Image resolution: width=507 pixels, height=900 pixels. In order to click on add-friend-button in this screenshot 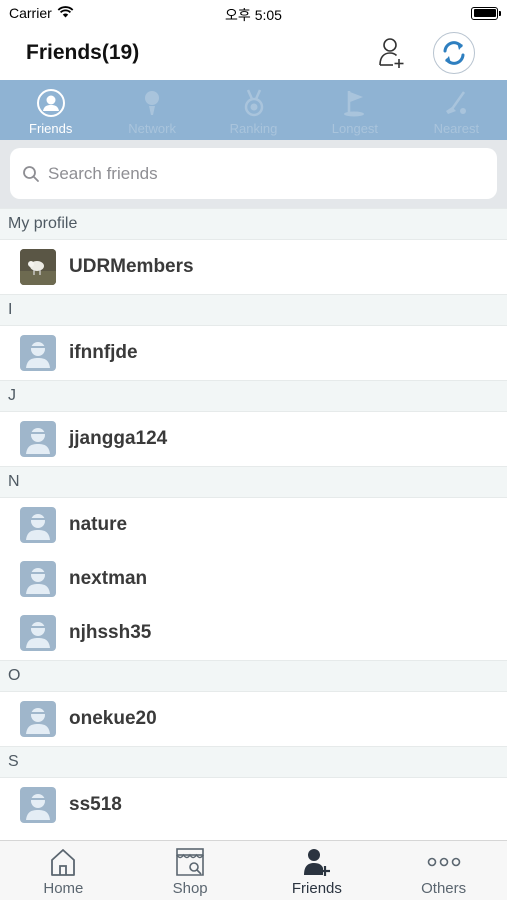, I will do `click(392, 53)`.